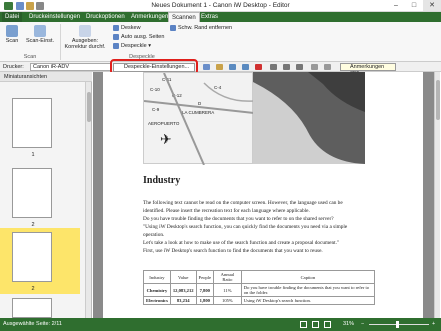 Image resolution: width=441 pixels, height=331 pixels. I want to click on auto-pages-button: Auto ausg. Seiten, so click(138, 37).